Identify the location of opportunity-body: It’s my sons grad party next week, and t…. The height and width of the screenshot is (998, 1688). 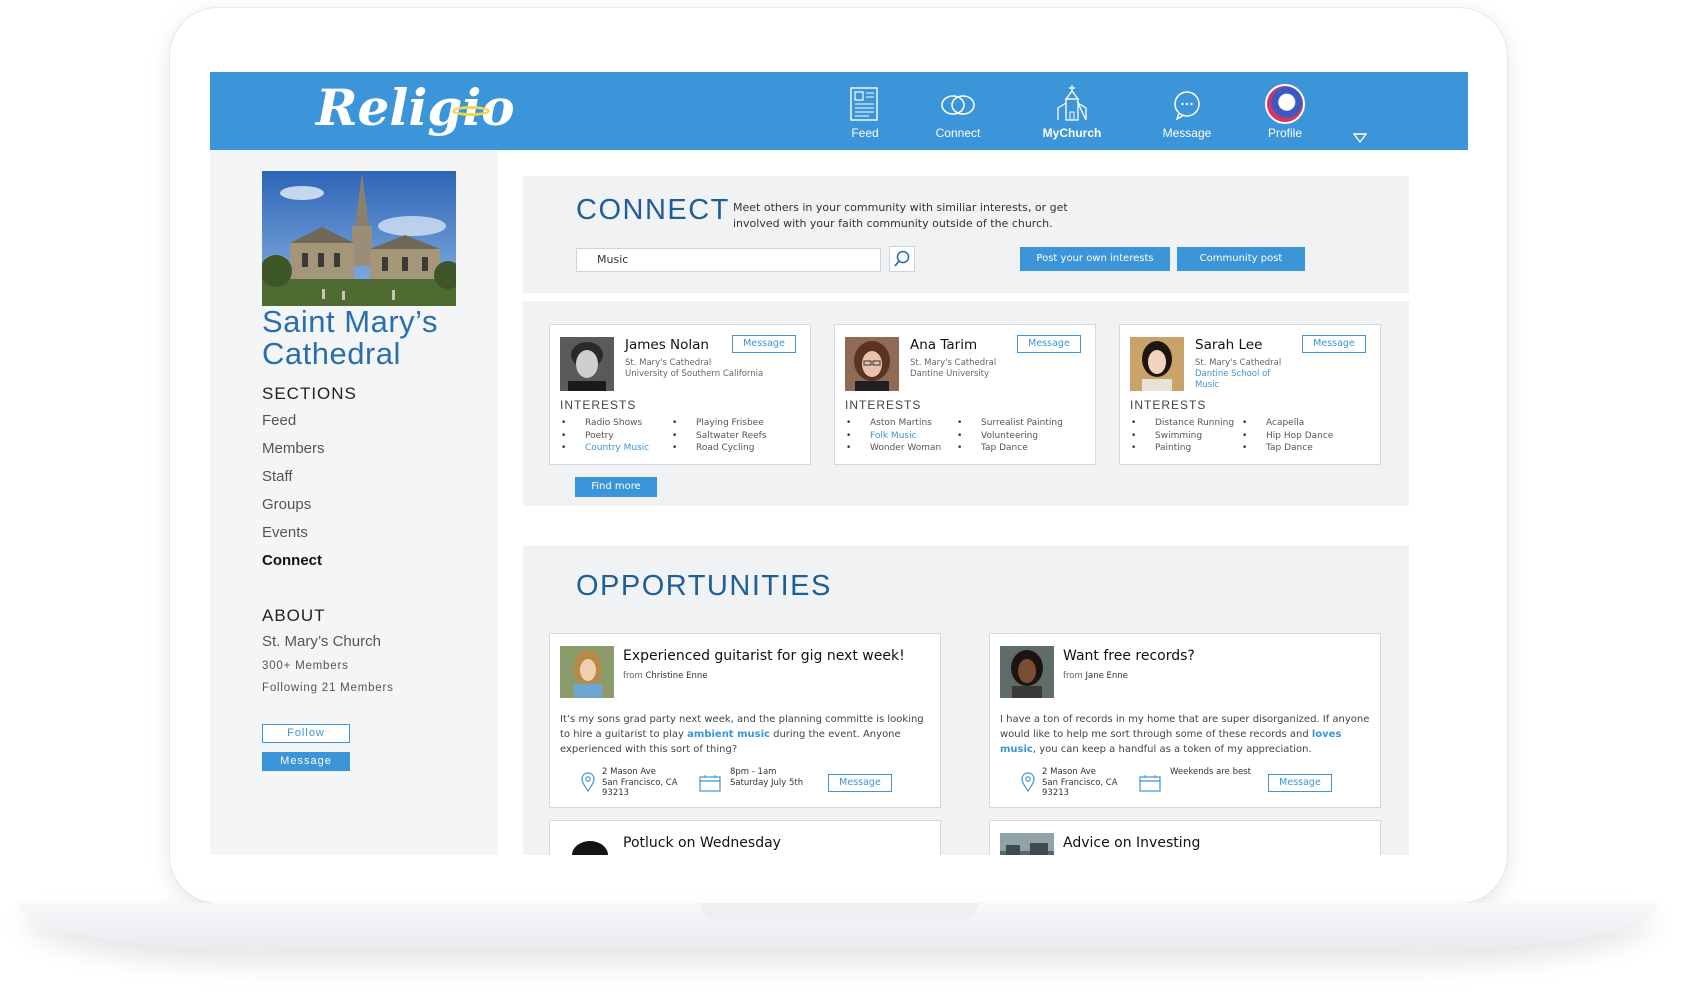
(746, 734).